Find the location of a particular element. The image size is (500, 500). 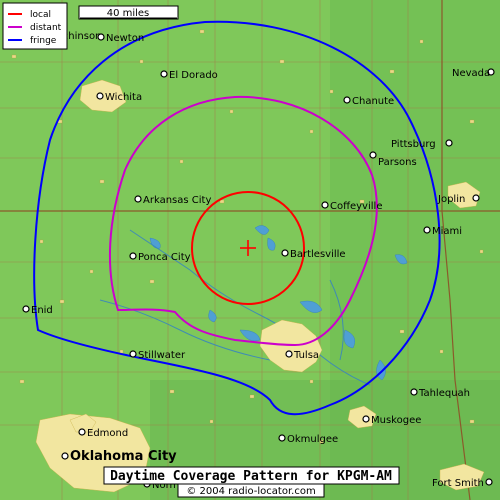

city-label: Chanute is located at coordinates (373, 101).